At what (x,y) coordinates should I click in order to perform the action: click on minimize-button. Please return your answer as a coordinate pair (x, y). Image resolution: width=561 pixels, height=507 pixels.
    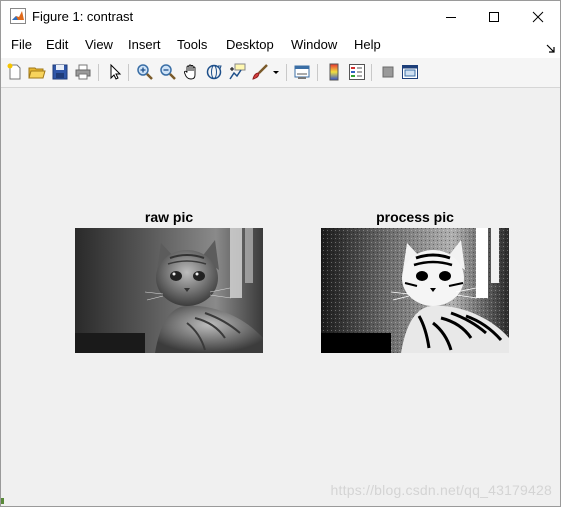
    Looking at the image, I should click on (451, 16).